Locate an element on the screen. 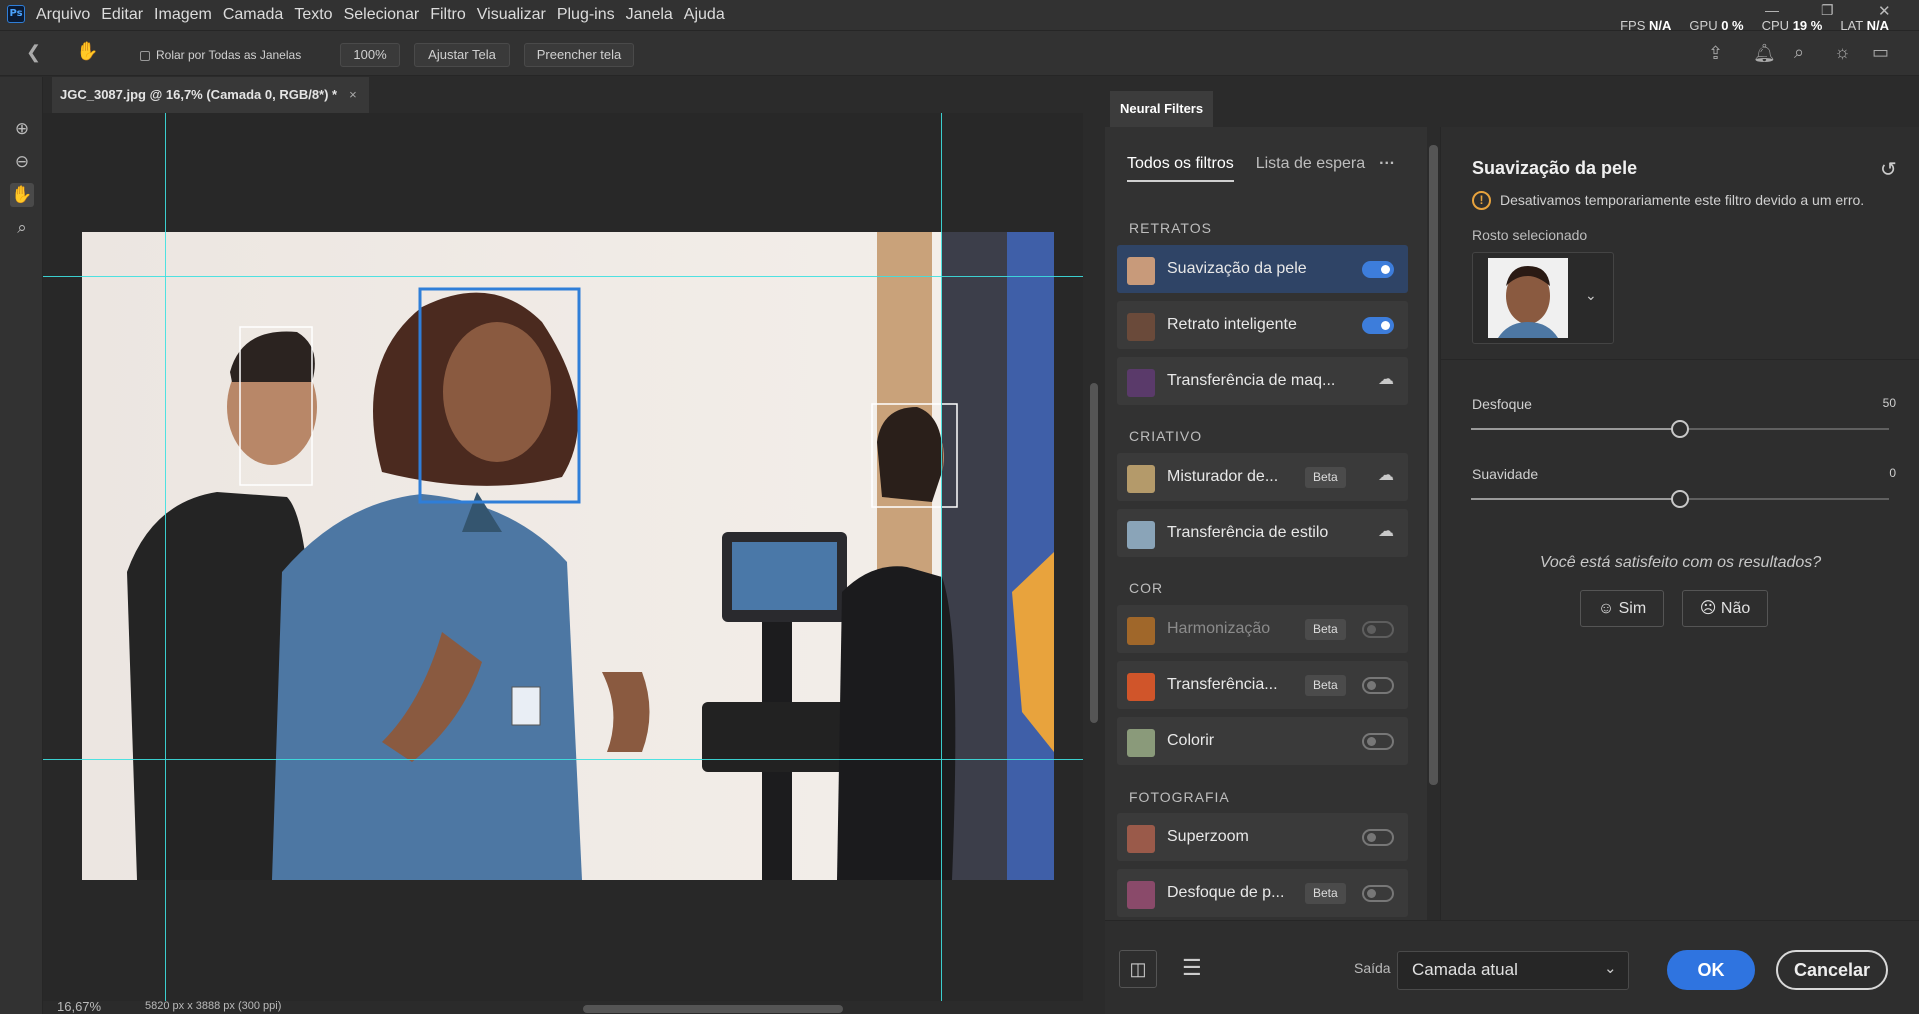 This screenshot has height=1014, width=1919. filter-harmonization: Harmonização Beta is located at coordinates (1262, 629).